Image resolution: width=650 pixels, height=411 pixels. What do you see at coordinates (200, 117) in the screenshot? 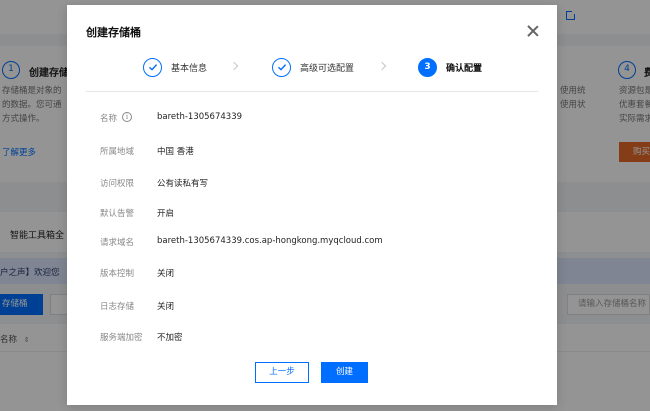
I see `row-name-value: bareth-1305674339` at bounding box center [200, 117].